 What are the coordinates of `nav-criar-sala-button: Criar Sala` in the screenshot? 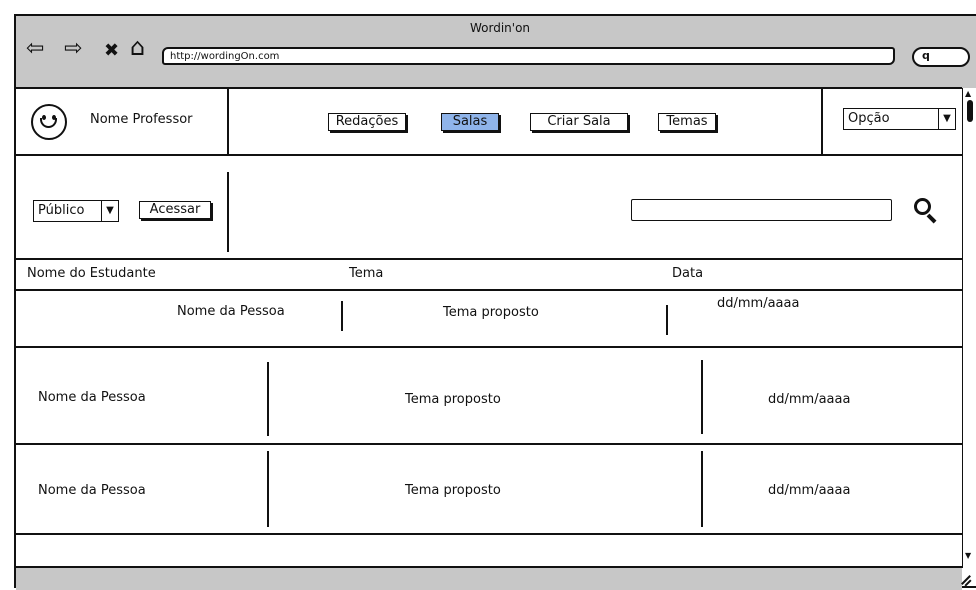 It's located at (579, 122).